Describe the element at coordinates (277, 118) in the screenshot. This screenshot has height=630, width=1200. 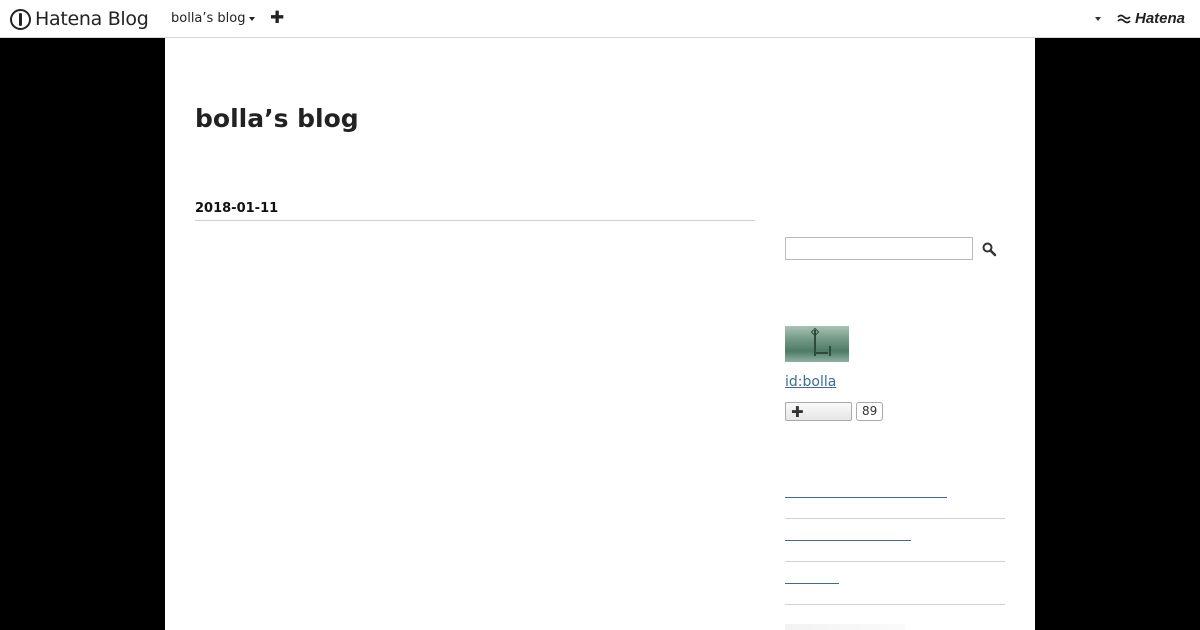
I see `blog-title: bolla’s blog` at that location.